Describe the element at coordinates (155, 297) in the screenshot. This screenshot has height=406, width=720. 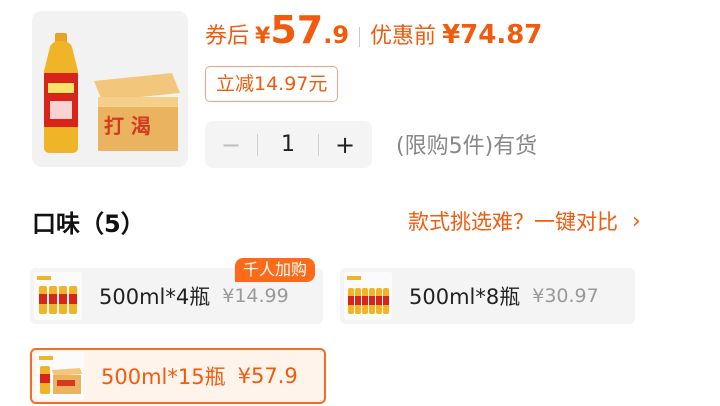
I see `option-name: 500ml*4瓶` at that location.